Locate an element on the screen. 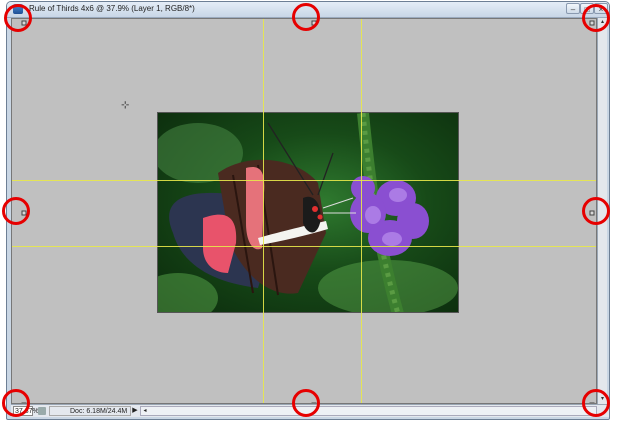 Image resolution: width=617 pixels, height=426 pixels. move-cursor-icon: ⊹ is located at coordinates (125, 105).